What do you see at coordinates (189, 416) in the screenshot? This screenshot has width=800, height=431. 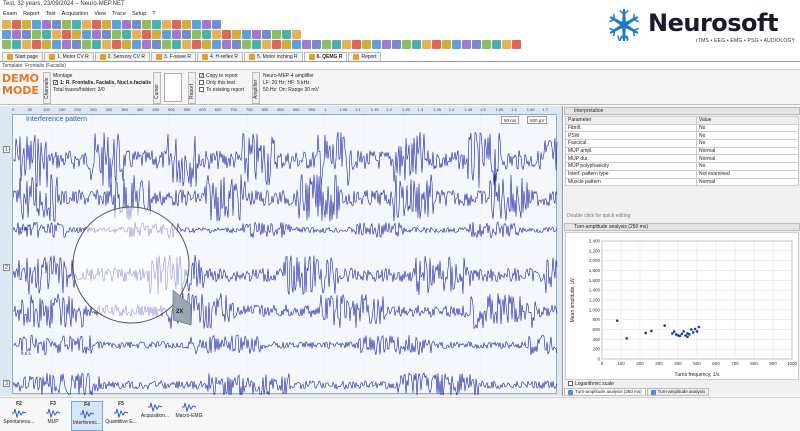 I see `mode-button-5: Macro-EMG` at bounding box center [189, 416].